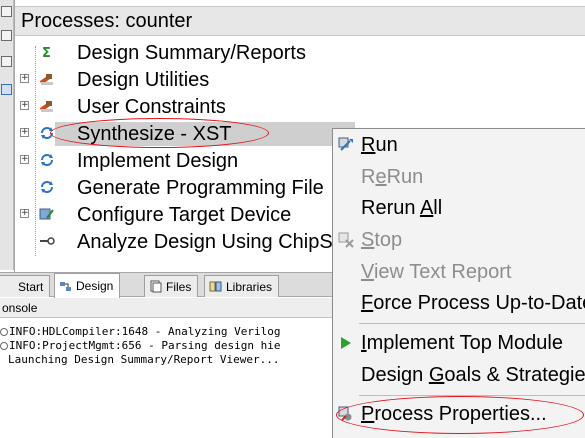 This screenshot has width=585, height=438. What do you see at coordinates (300, 21) in the screenshot?
I see `processes-panel-header: Processes: counter` at bounding box center [300, 21].